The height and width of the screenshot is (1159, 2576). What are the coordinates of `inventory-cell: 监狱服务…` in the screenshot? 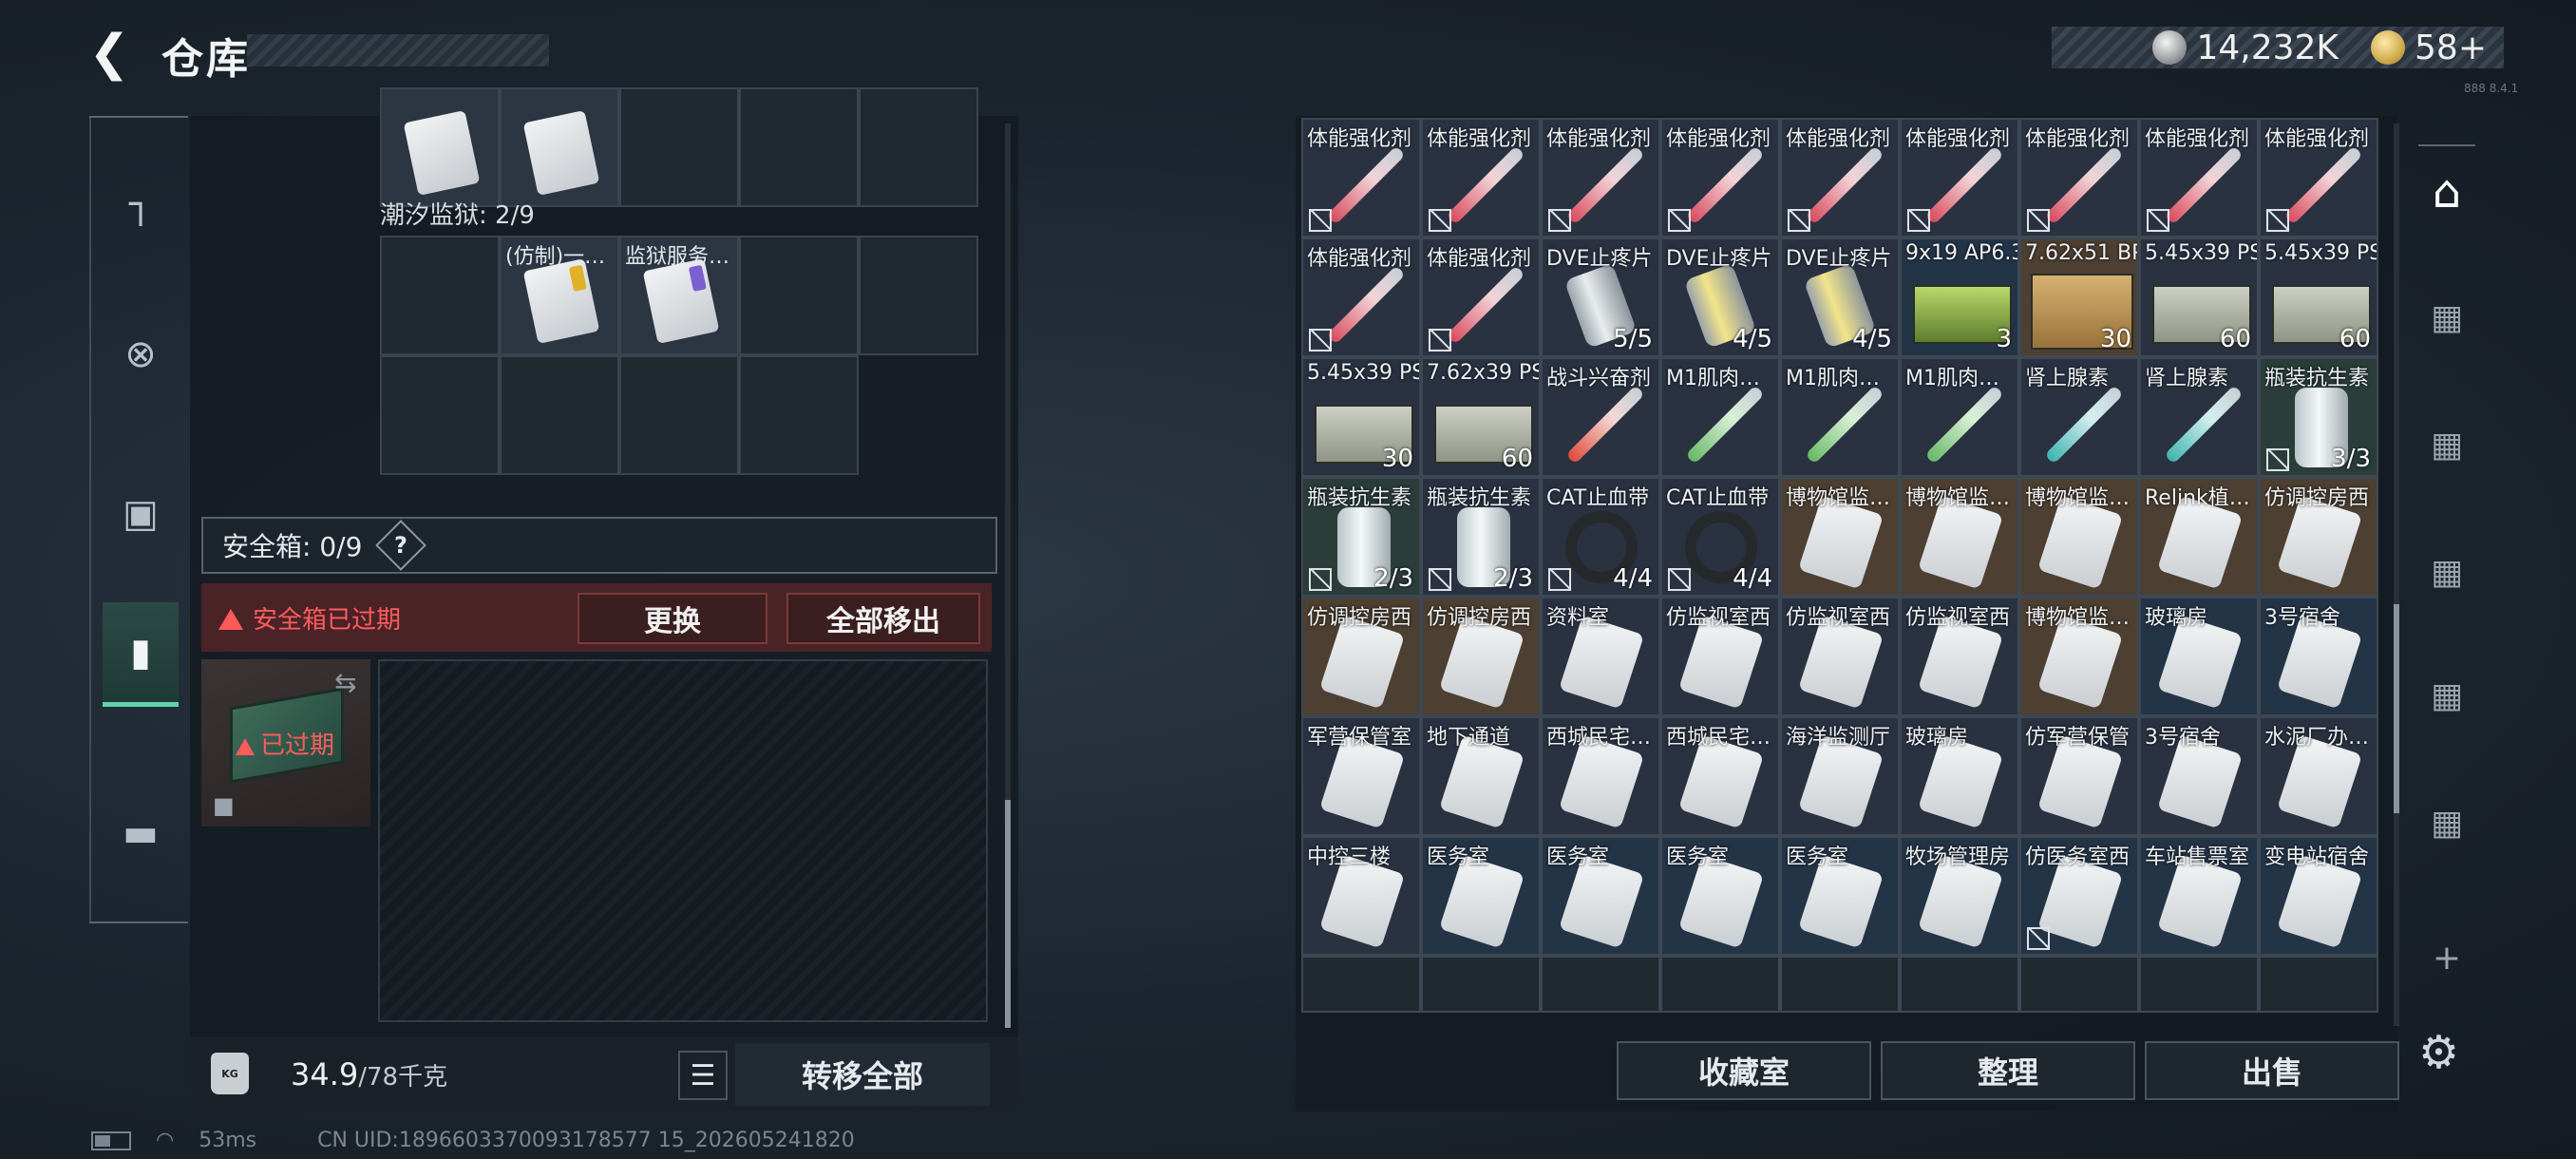 It's located at (679, 295).